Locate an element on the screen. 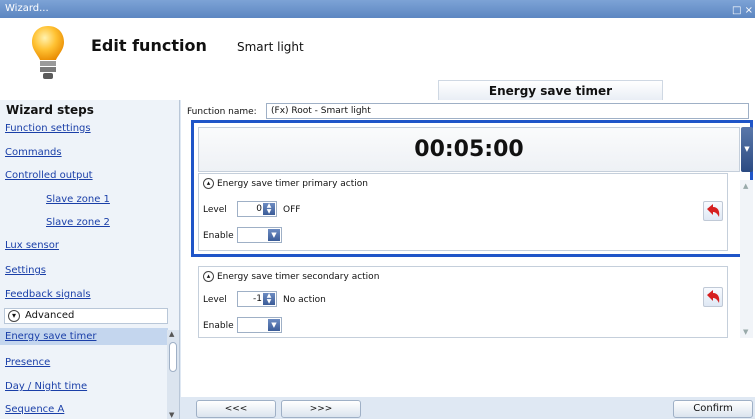 The image size is (755, 419). level-value: 0 is located at coordinates (259, 209).